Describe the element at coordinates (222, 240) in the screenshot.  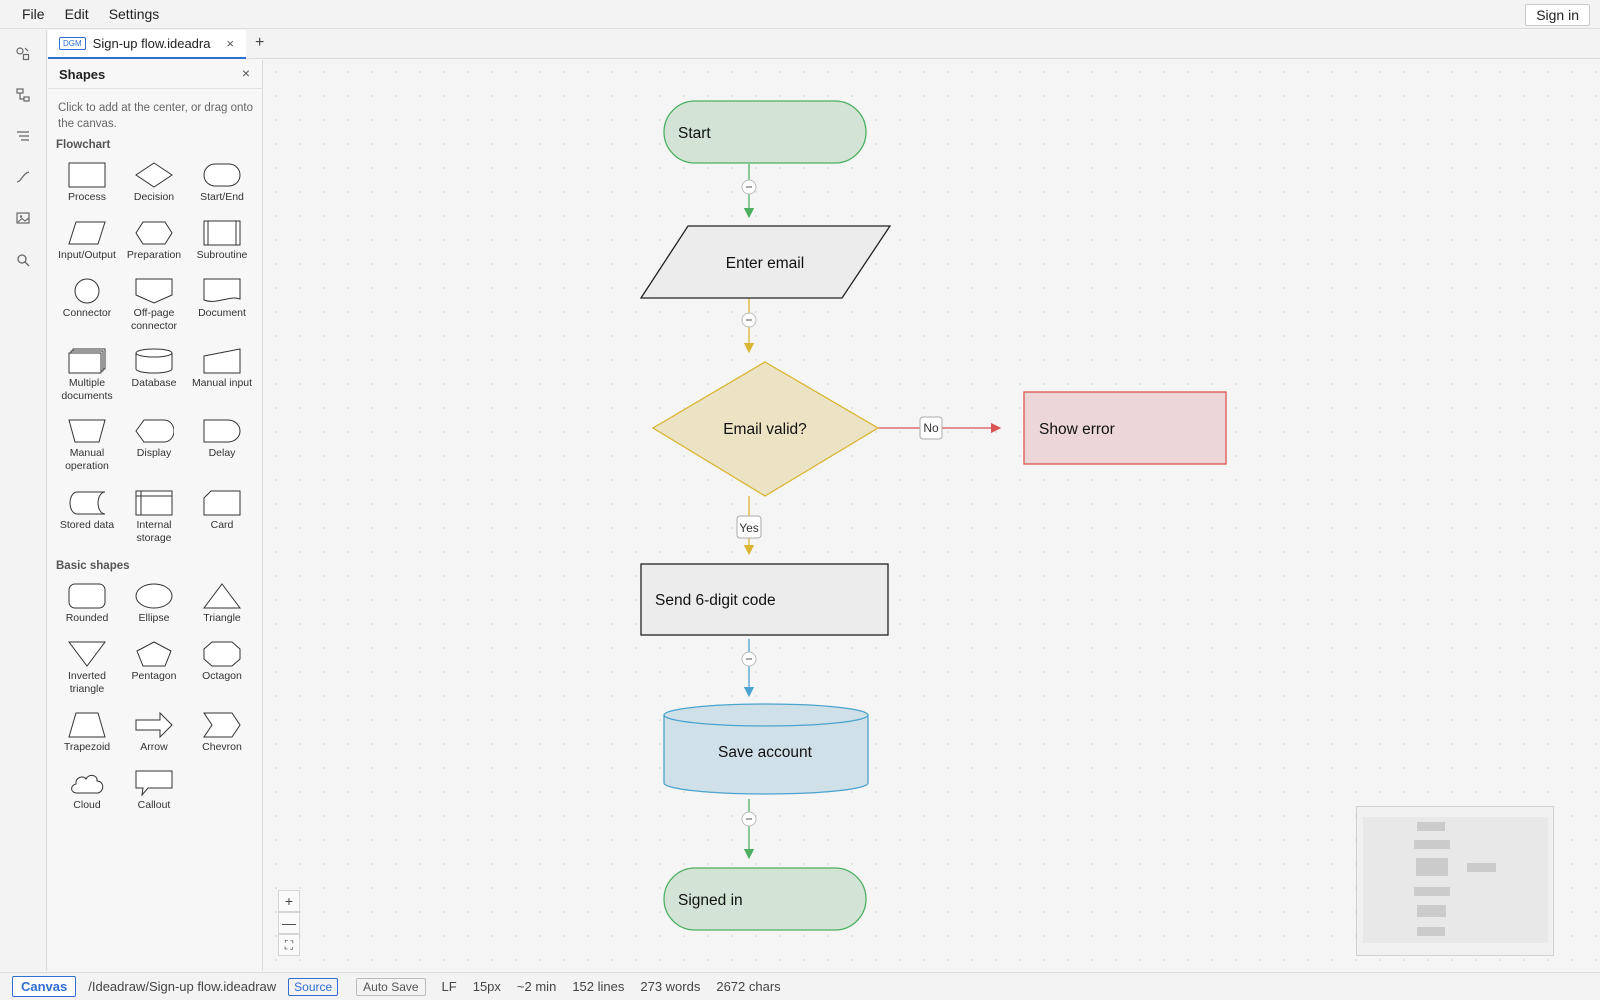
I see `shape-subroutine: Subroutine` at that location.